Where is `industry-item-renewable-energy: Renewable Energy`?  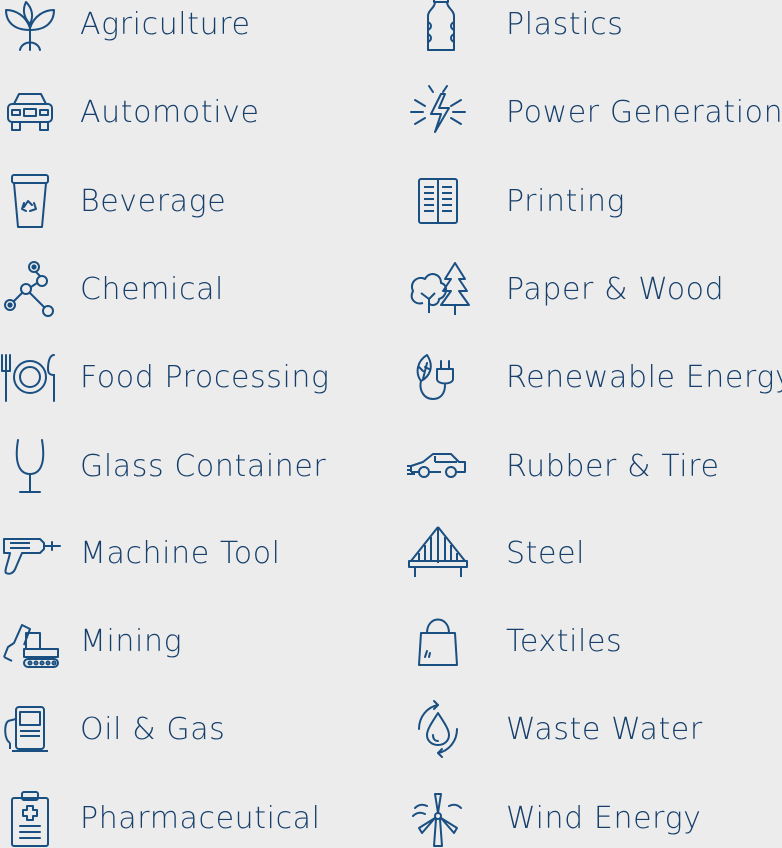 industry-item-renewable-energy: Renewable Energy is located at coordinates (593, 377).